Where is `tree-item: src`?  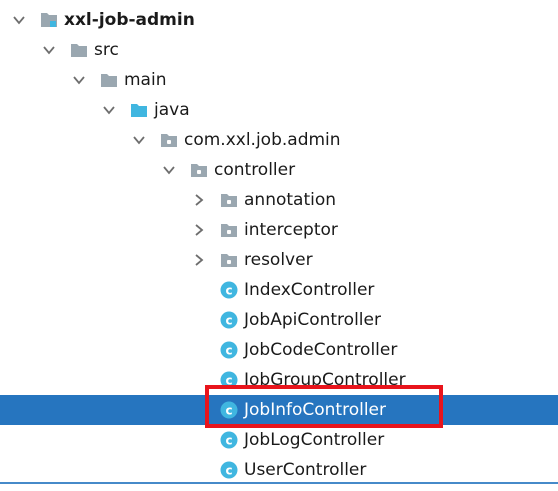
tree-item: src is located at coordinates (279, 50).